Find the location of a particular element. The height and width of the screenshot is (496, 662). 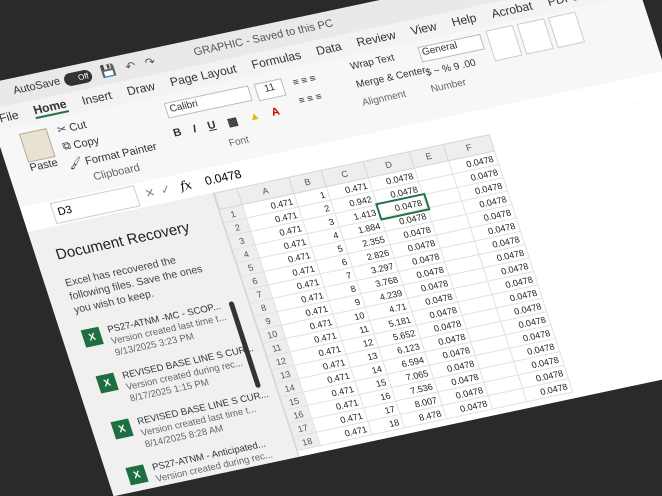

number-group: General $ ~ % 9 .00 Number is located at coordinates (456, 64).